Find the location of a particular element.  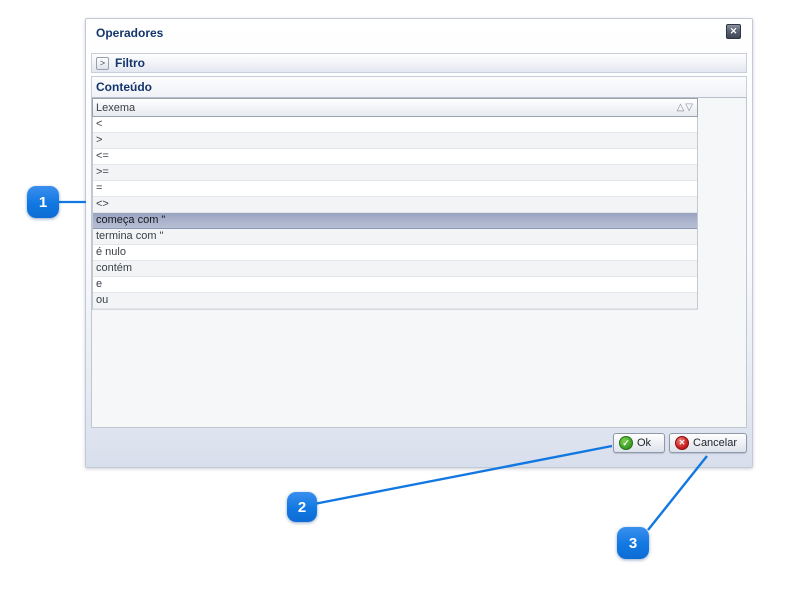

close-icon: ✕ is located at coordinates (733, 31).